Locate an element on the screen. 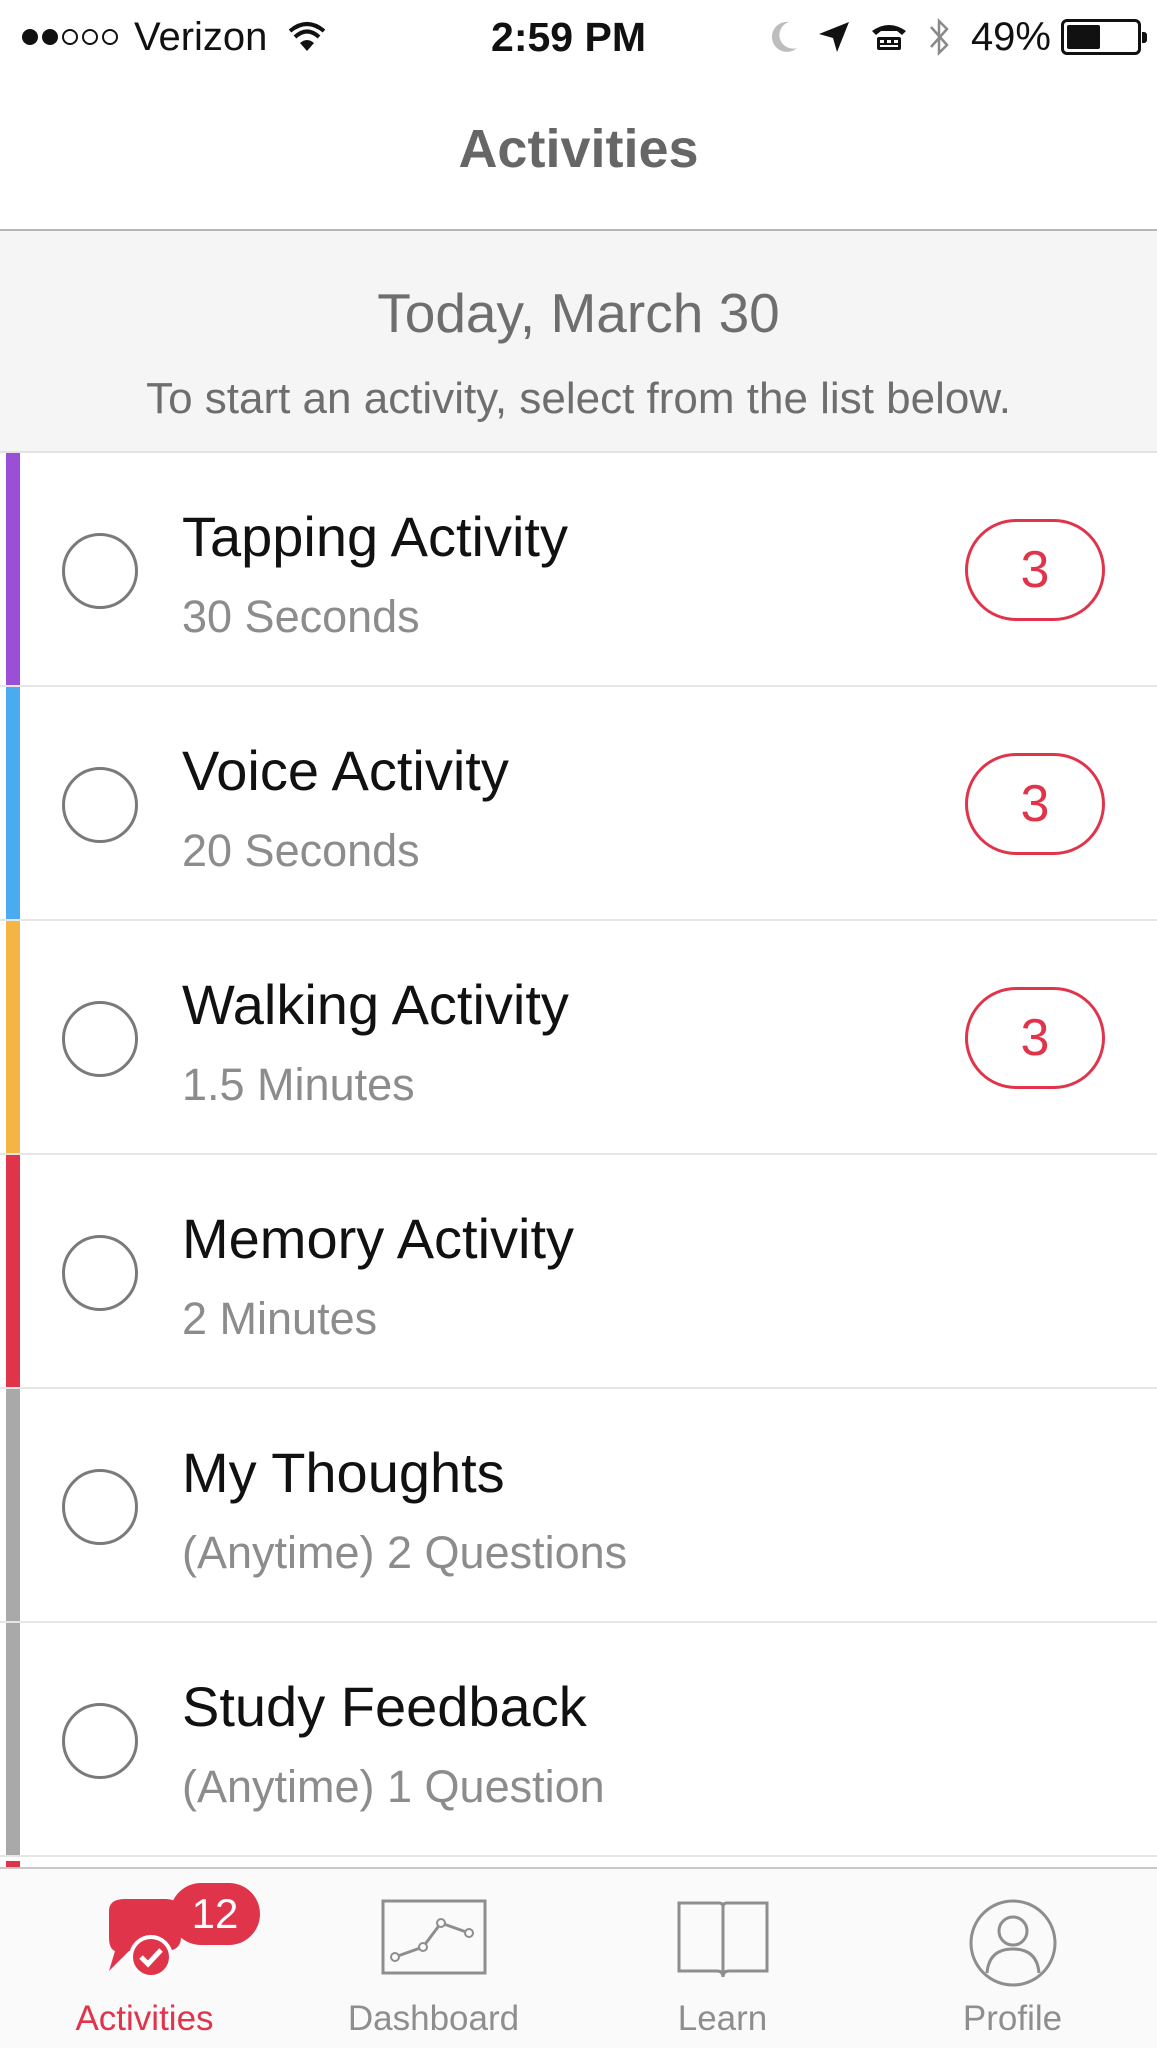 Image resolution: width=1157 pixels, height=2048 pixels. activity-row-walking: Walking Activity 1.5 Minutes 3 is located at coordinates (578, 1038).